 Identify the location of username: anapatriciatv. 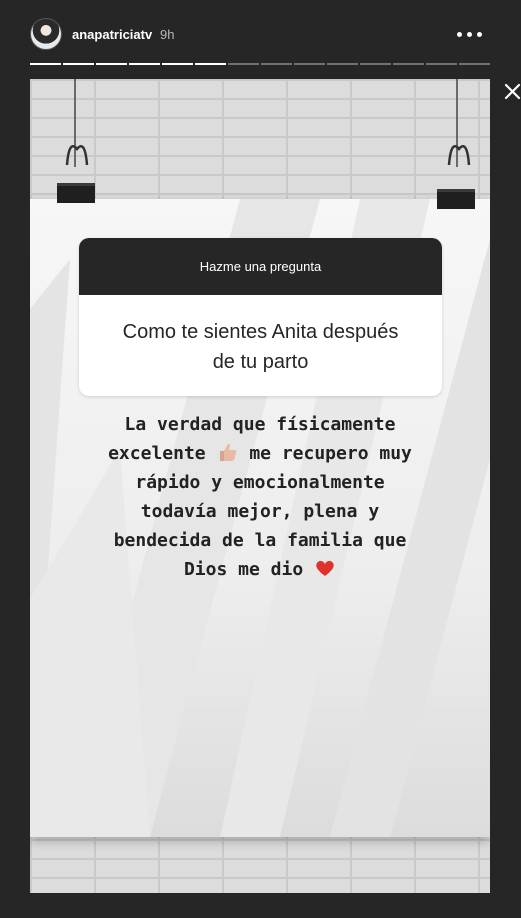
(112, 34).